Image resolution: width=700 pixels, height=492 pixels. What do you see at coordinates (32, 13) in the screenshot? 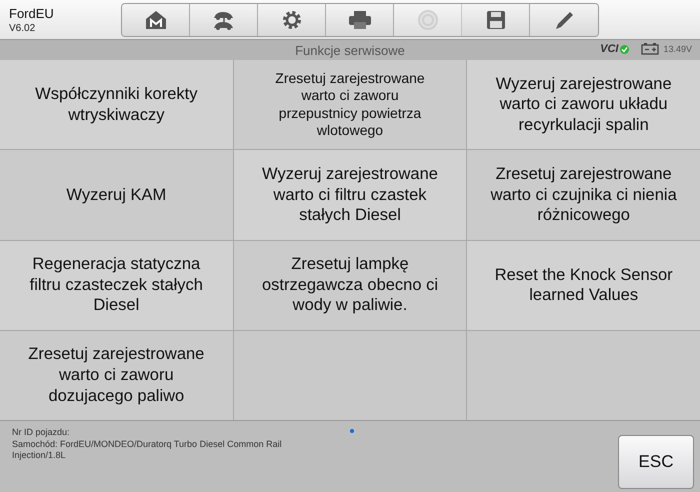
I see `app-name: FordEU` at bounding box center [32, 13].